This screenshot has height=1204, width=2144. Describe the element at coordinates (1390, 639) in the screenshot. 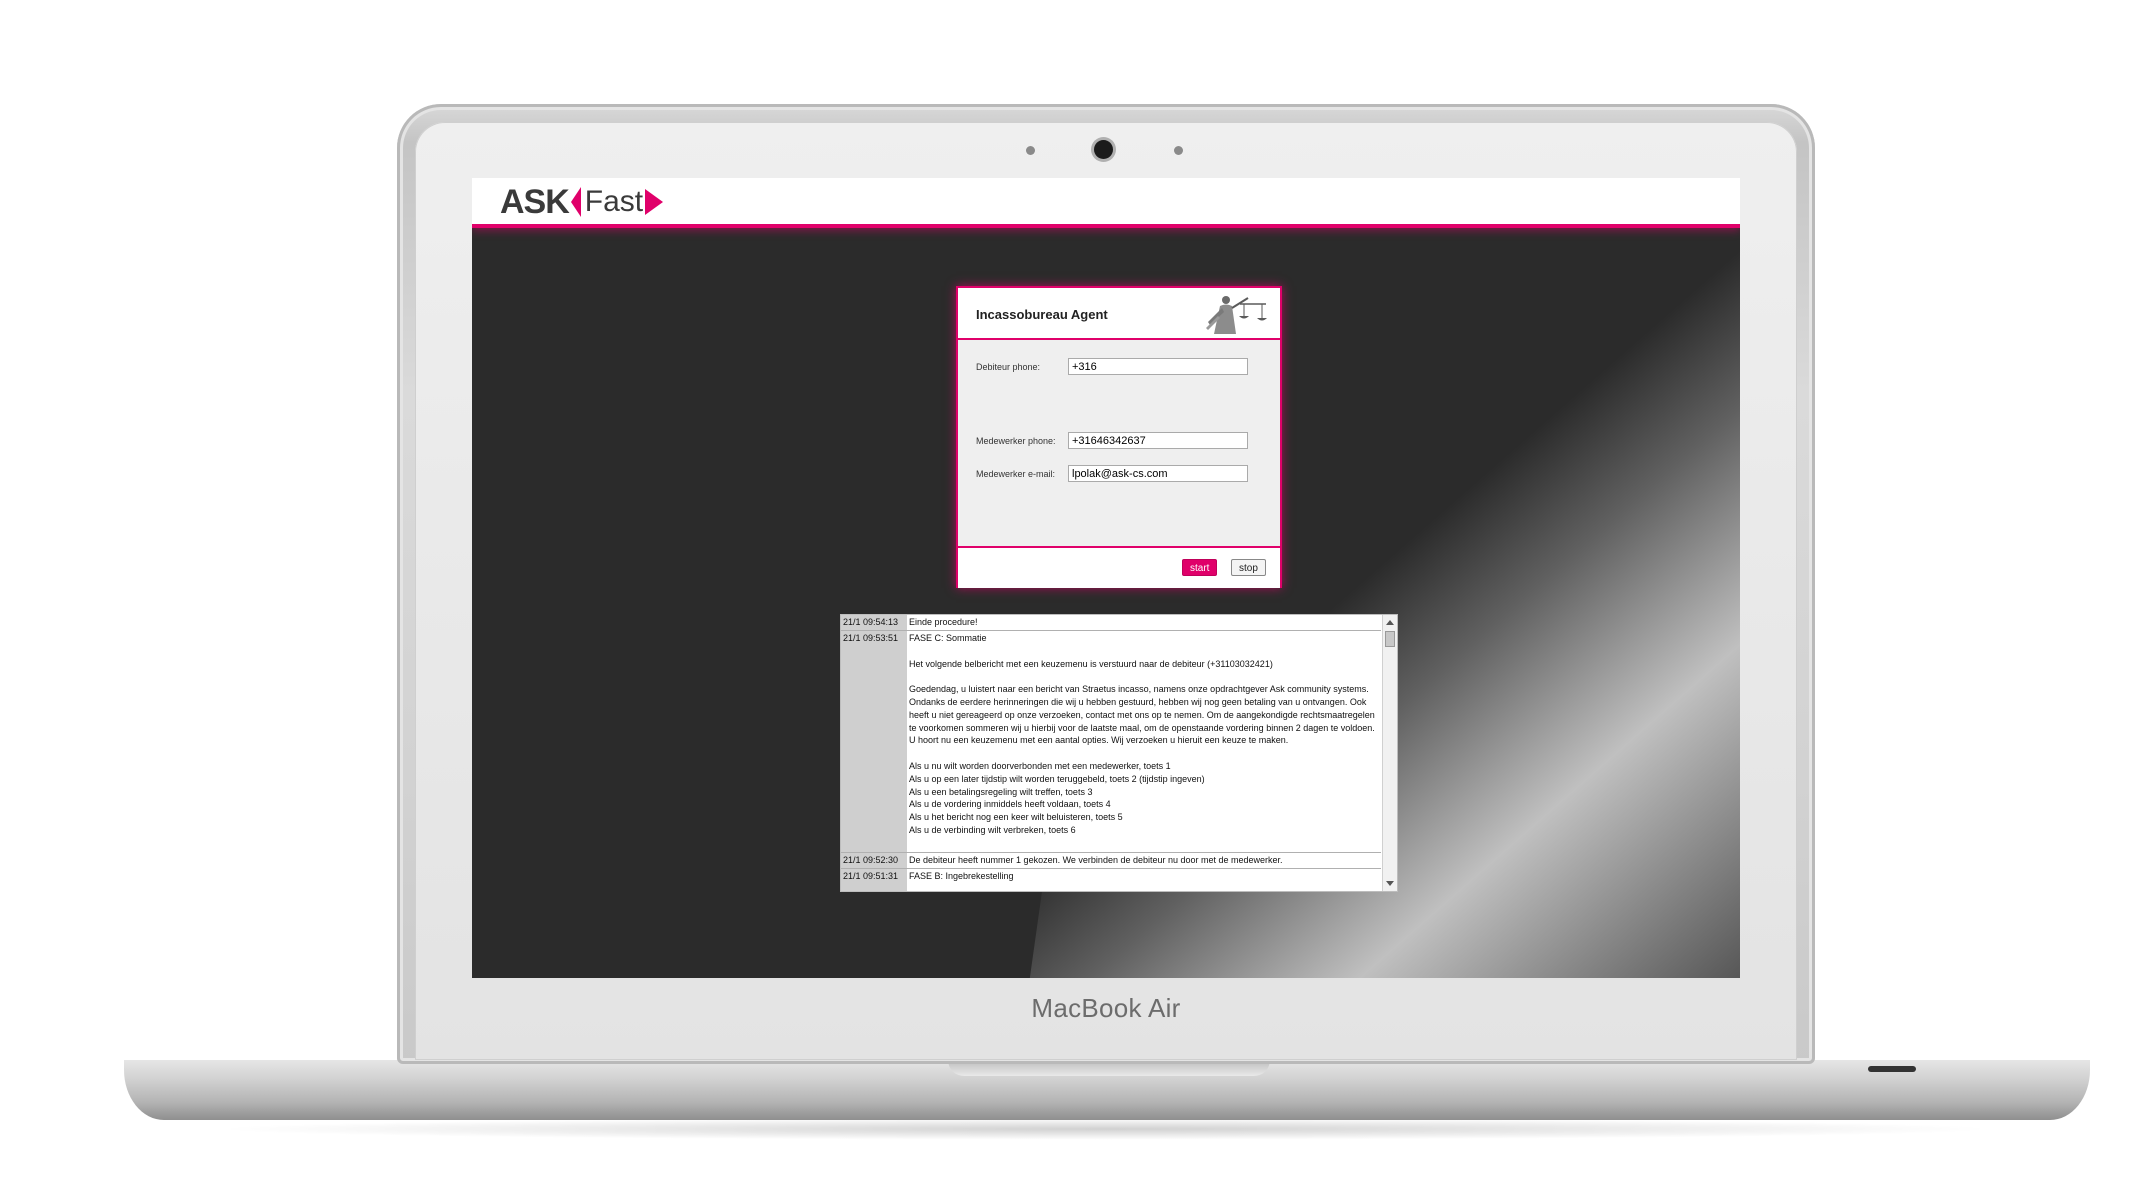

I see `scroll-thumb` at that location.